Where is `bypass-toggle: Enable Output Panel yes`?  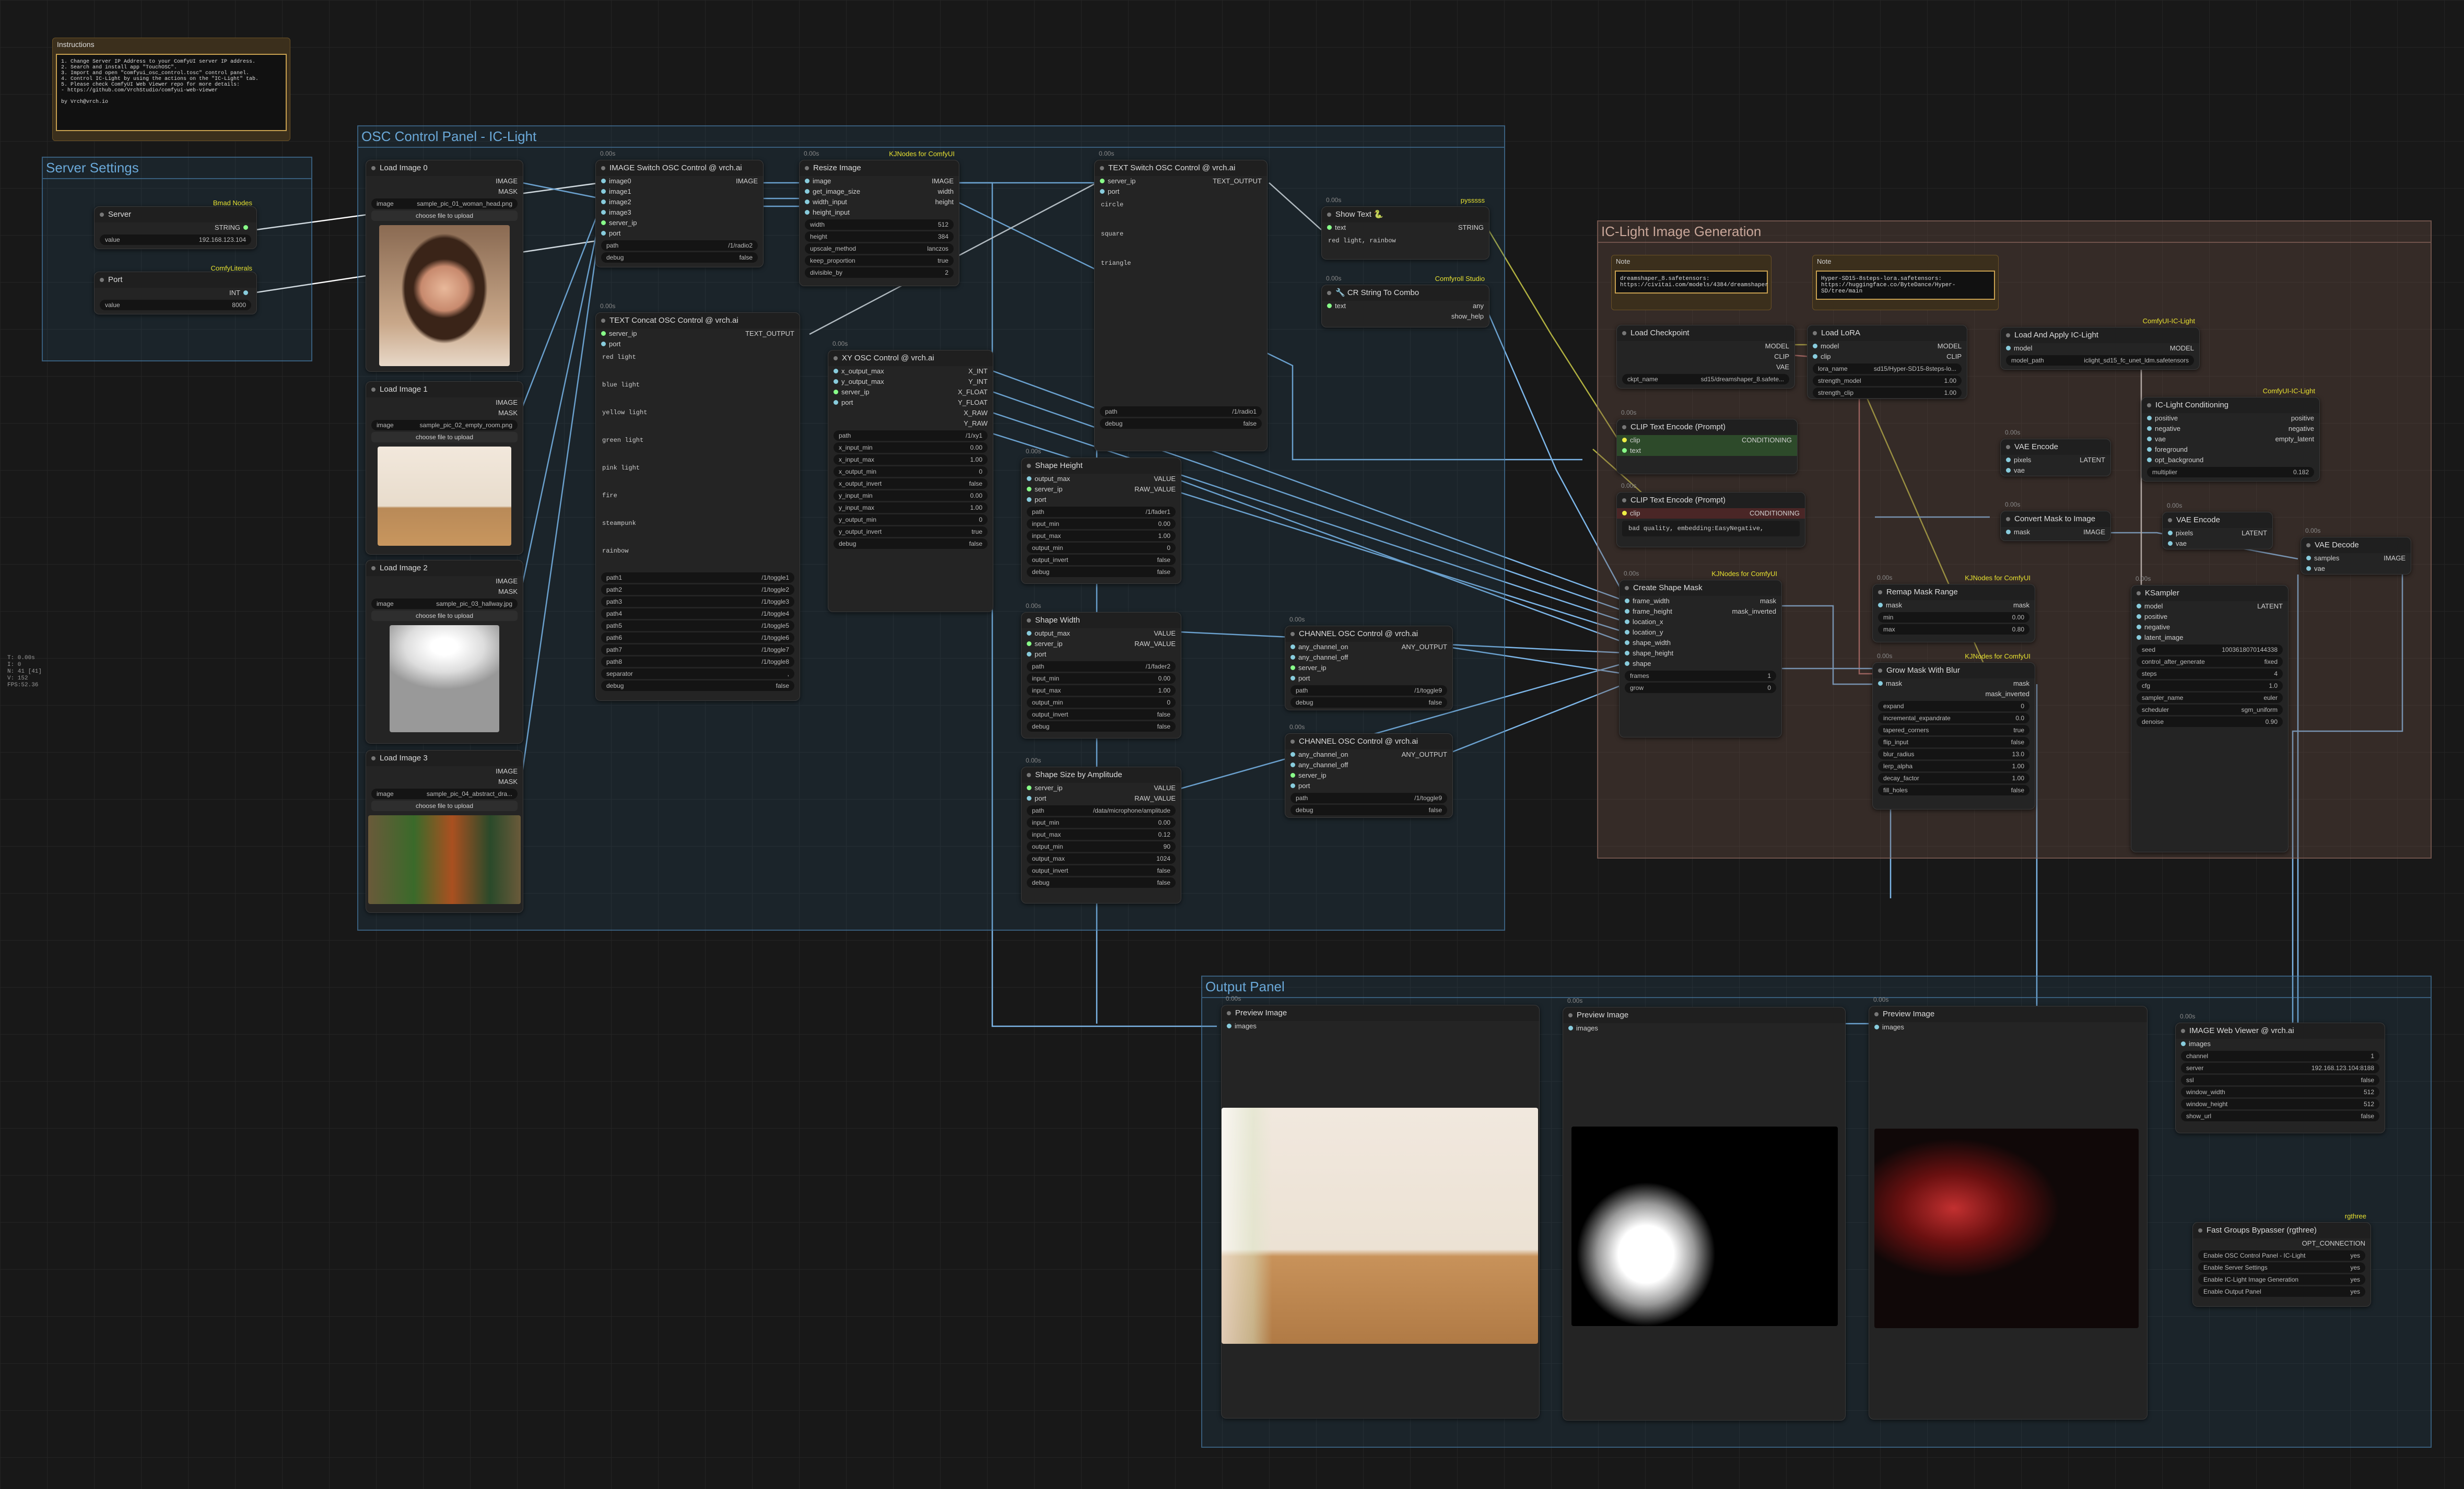 bypass-toggle: Enable Output Panel yes is located at coordinates (2281, 1291).